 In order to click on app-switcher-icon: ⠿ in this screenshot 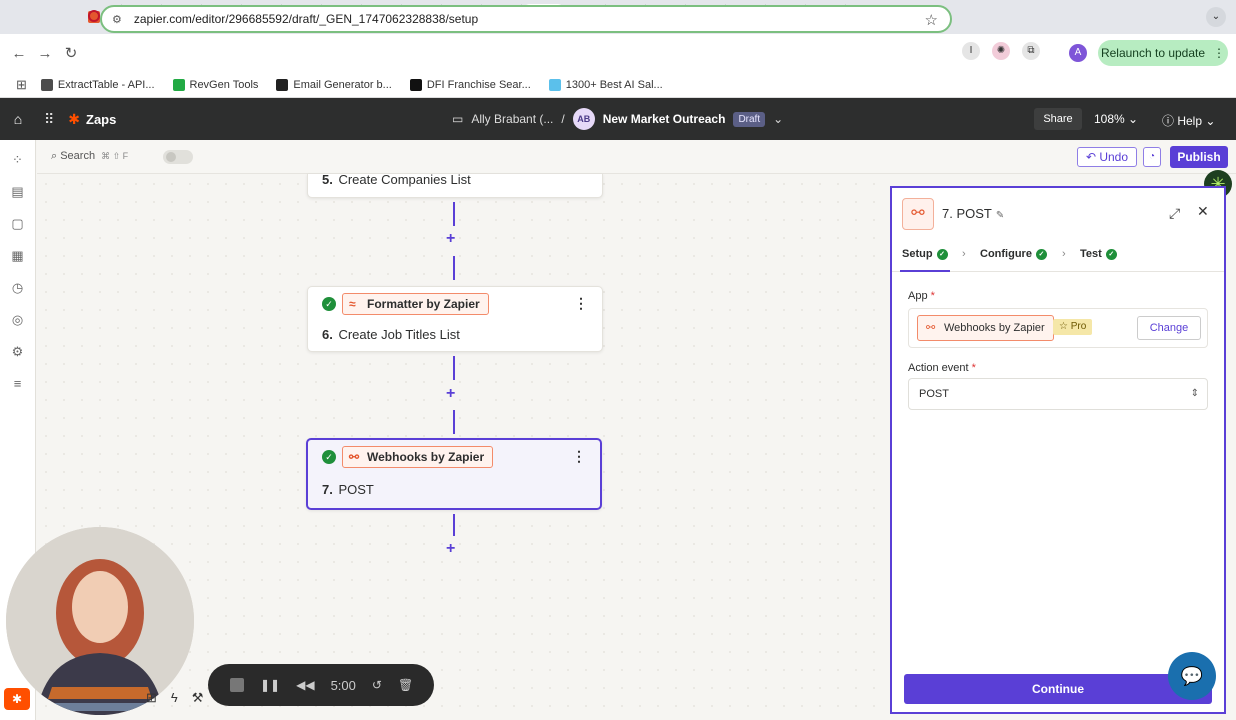, I will do `click(49, 119)`.